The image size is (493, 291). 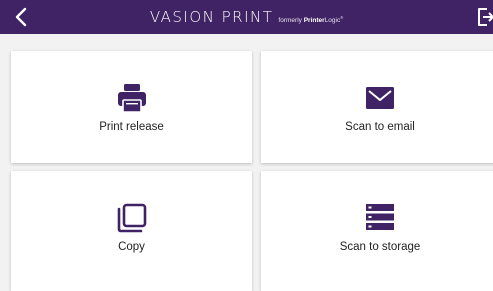 What do you see at coordinates (380, 98) in the screenshot?
I see `envelope-icon` at bounding box center [380, 98].